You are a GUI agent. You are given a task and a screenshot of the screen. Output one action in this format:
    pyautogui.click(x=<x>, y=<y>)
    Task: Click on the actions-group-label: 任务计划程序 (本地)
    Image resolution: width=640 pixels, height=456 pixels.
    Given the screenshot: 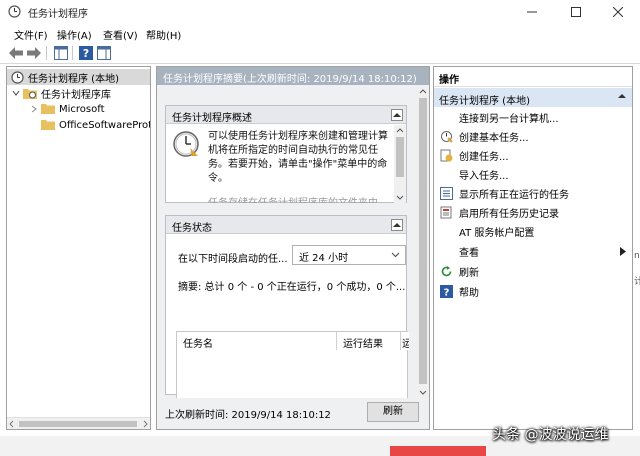 What is the action you would take?
    pyautogui.click(x=484, y=101)
    